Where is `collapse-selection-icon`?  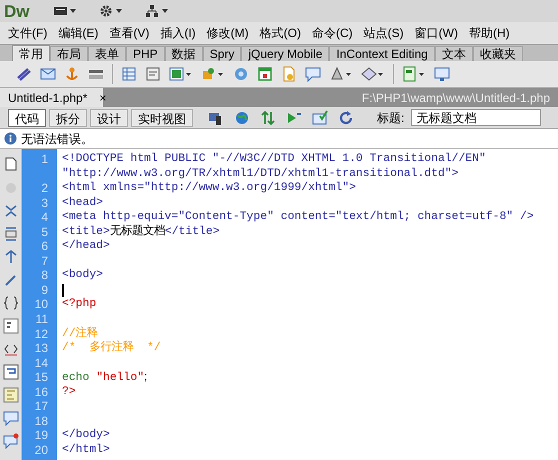
collapse-selection-icon is located at coordinates (10, 234).